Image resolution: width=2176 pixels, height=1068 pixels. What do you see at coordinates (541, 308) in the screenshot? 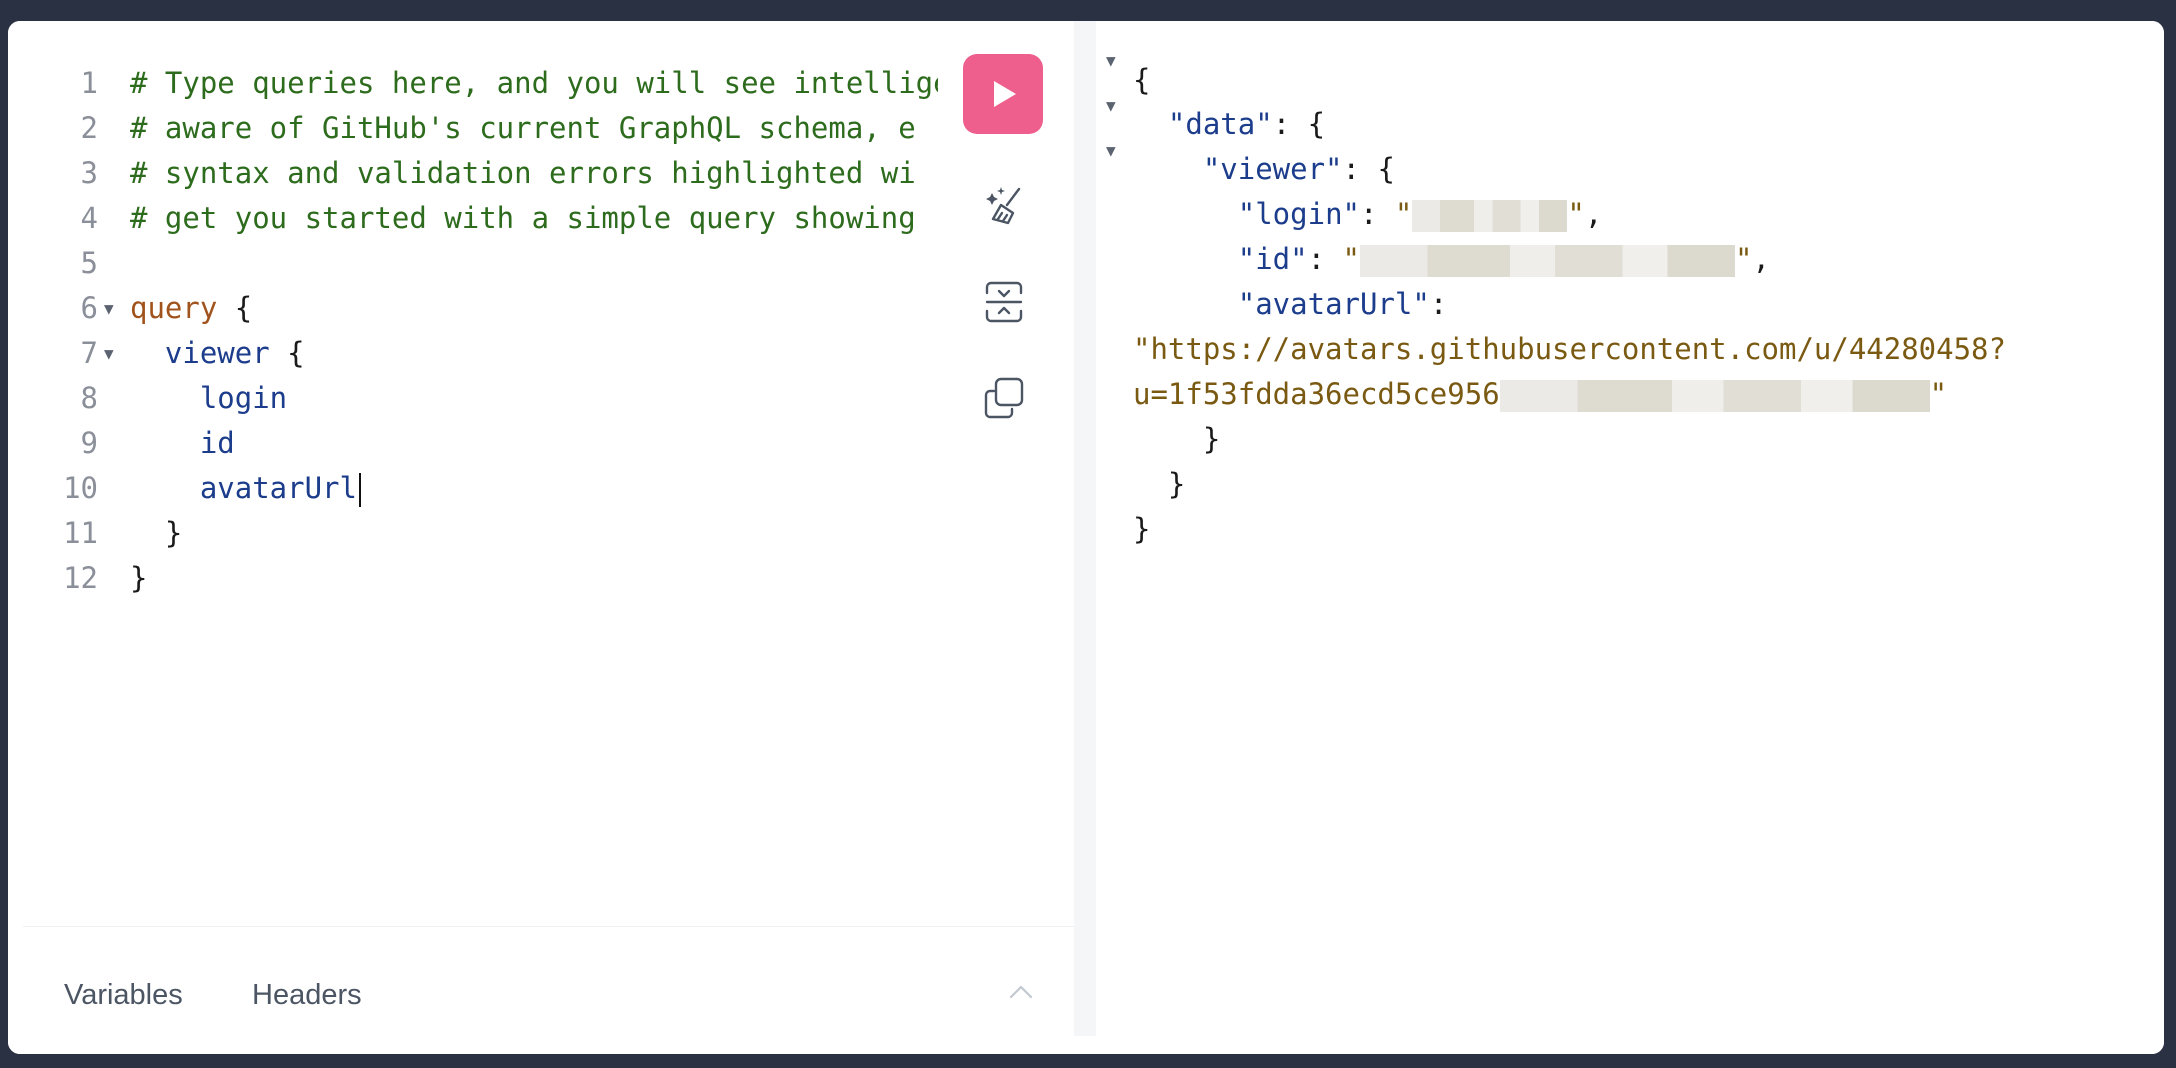
I see `code-line: 6 ▼ query {` at bounding box center [541, 308].